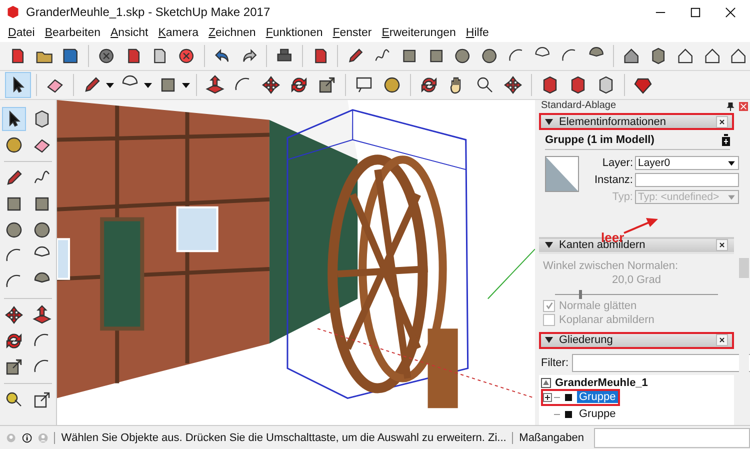  I want to click on pin-icon, so click(730, 106).